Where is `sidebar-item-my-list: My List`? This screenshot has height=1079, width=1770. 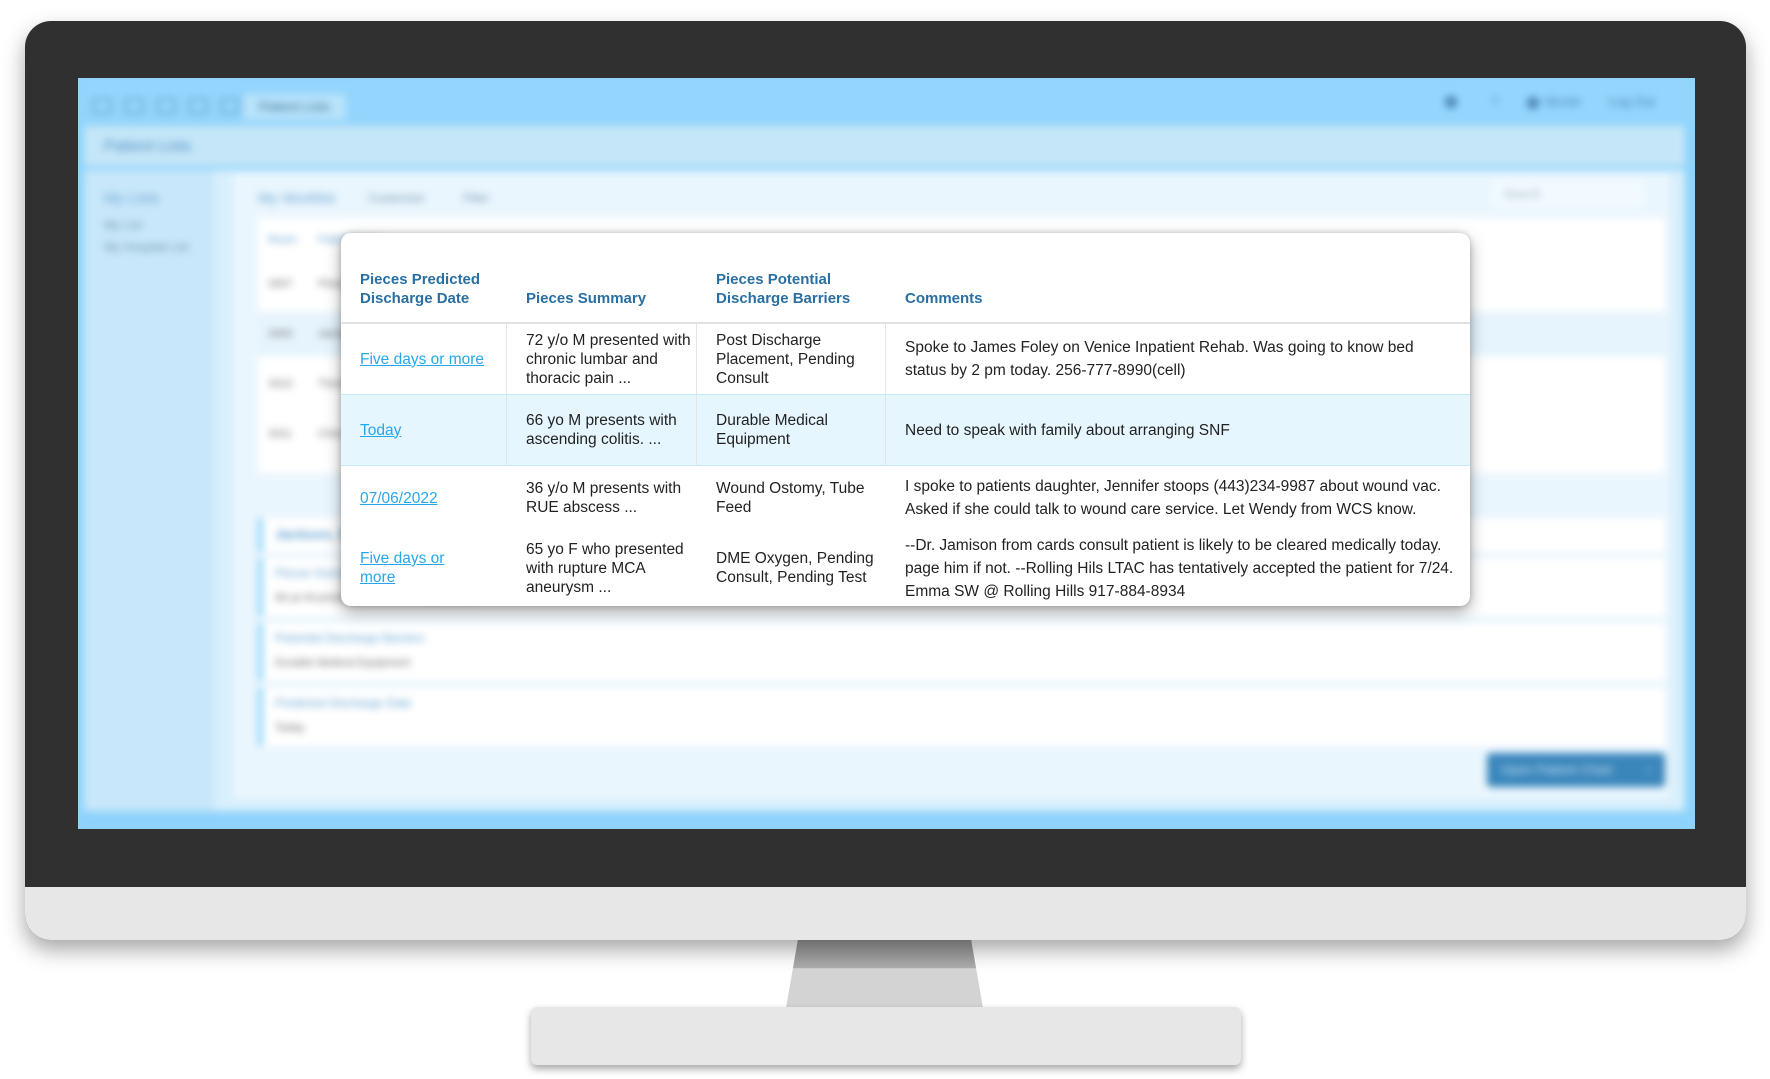 sidebar-item-my-list: My List is located at coordinates (123, 225).